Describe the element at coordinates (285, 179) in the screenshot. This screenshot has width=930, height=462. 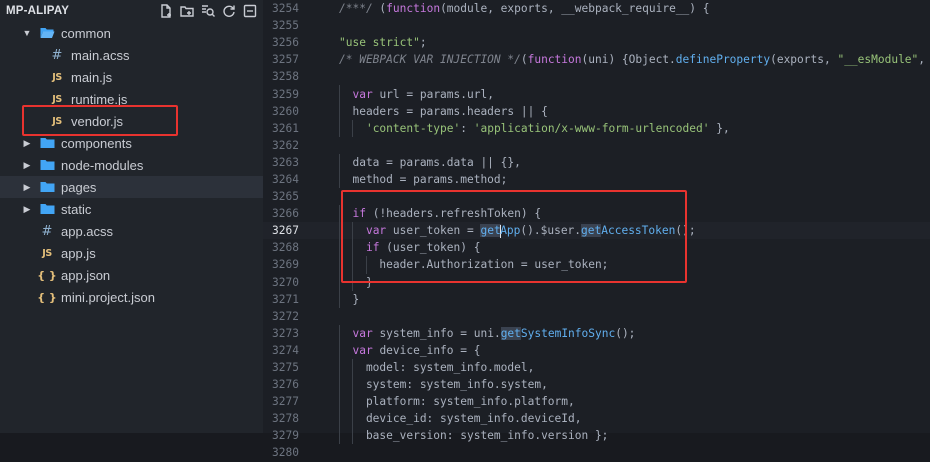
I see `line-number: 3264` at that location.